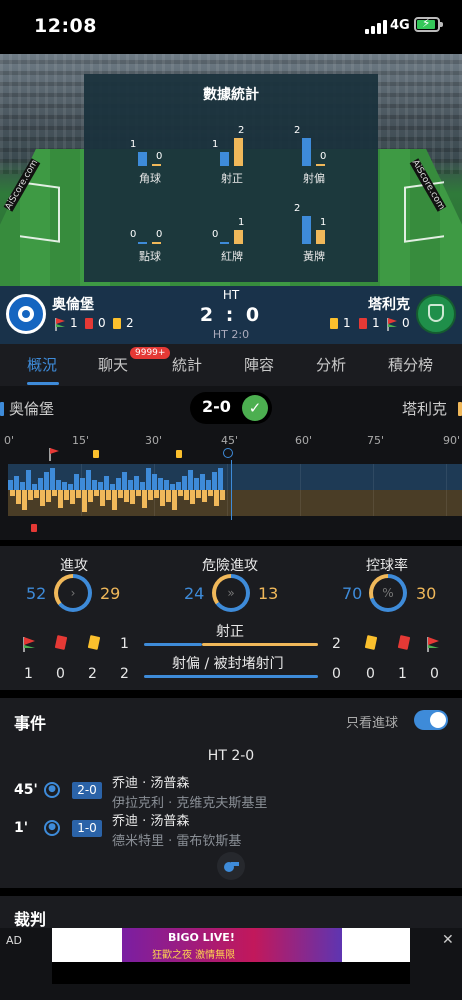  Describe the element at coordinates (231, 485) in the screenshot. I see `match-timeline: 0' 15' 30' 45' 60' 75' 90'` at that location.